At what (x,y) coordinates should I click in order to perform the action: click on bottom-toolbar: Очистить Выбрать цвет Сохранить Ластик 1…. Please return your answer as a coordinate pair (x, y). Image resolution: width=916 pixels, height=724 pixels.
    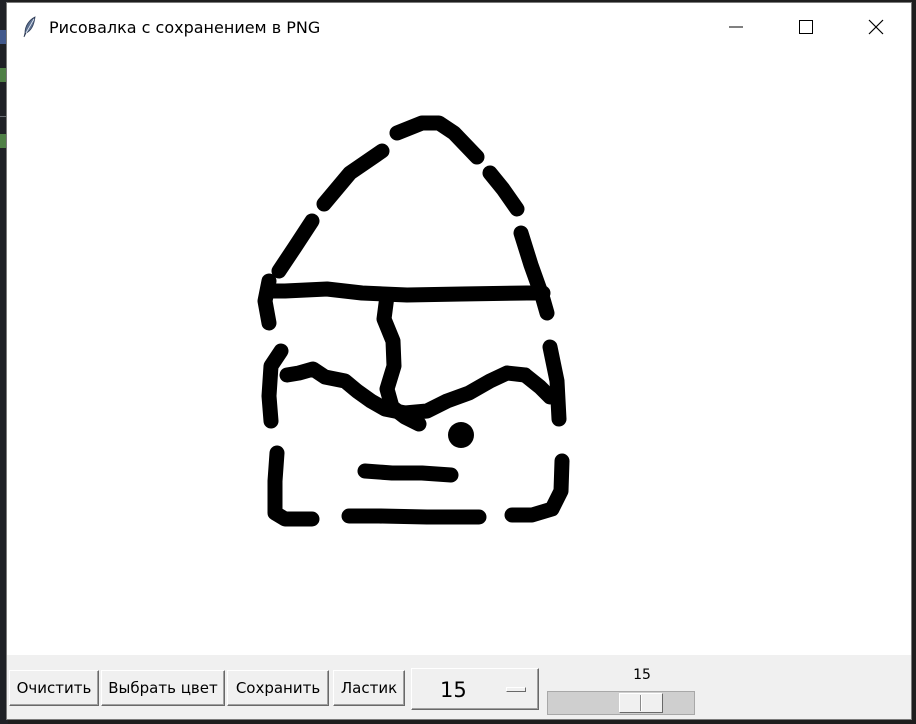
    Looking at the image, I should click on (459, 687).